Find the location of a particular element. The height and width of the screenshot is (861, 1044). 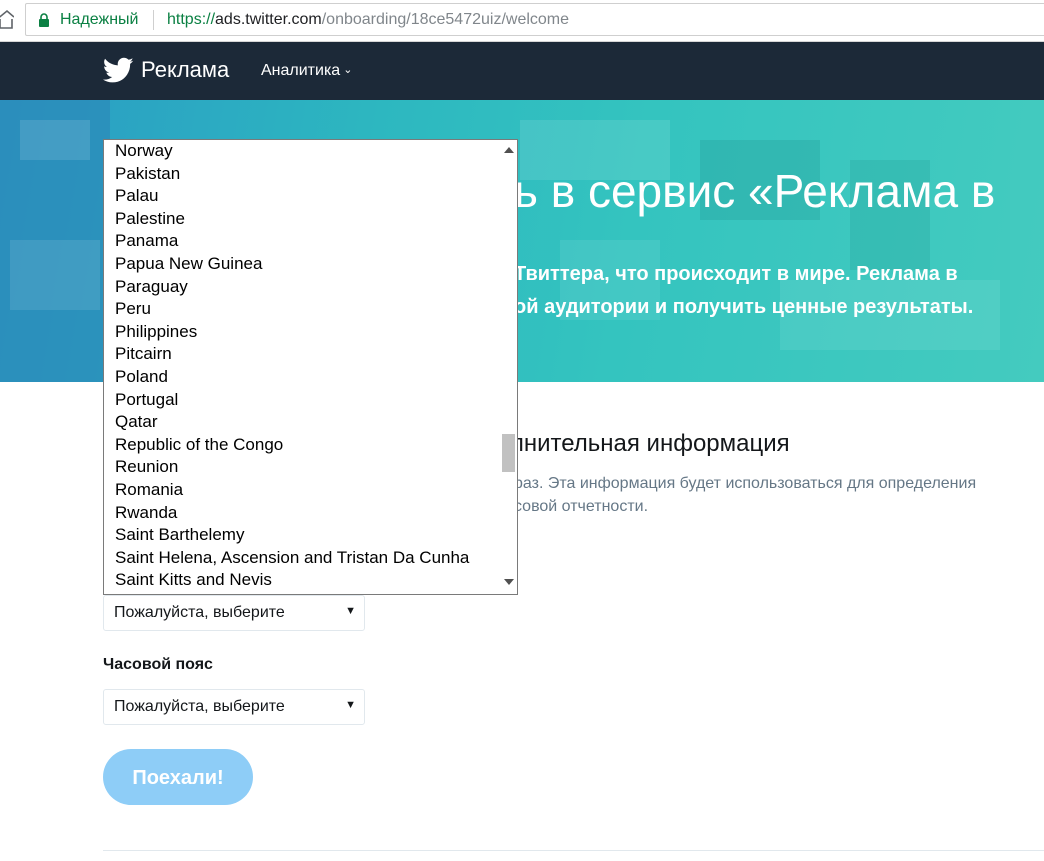

timezone-select: Пожалуйста, выберите ▼ is located at coordinates (234, 707).